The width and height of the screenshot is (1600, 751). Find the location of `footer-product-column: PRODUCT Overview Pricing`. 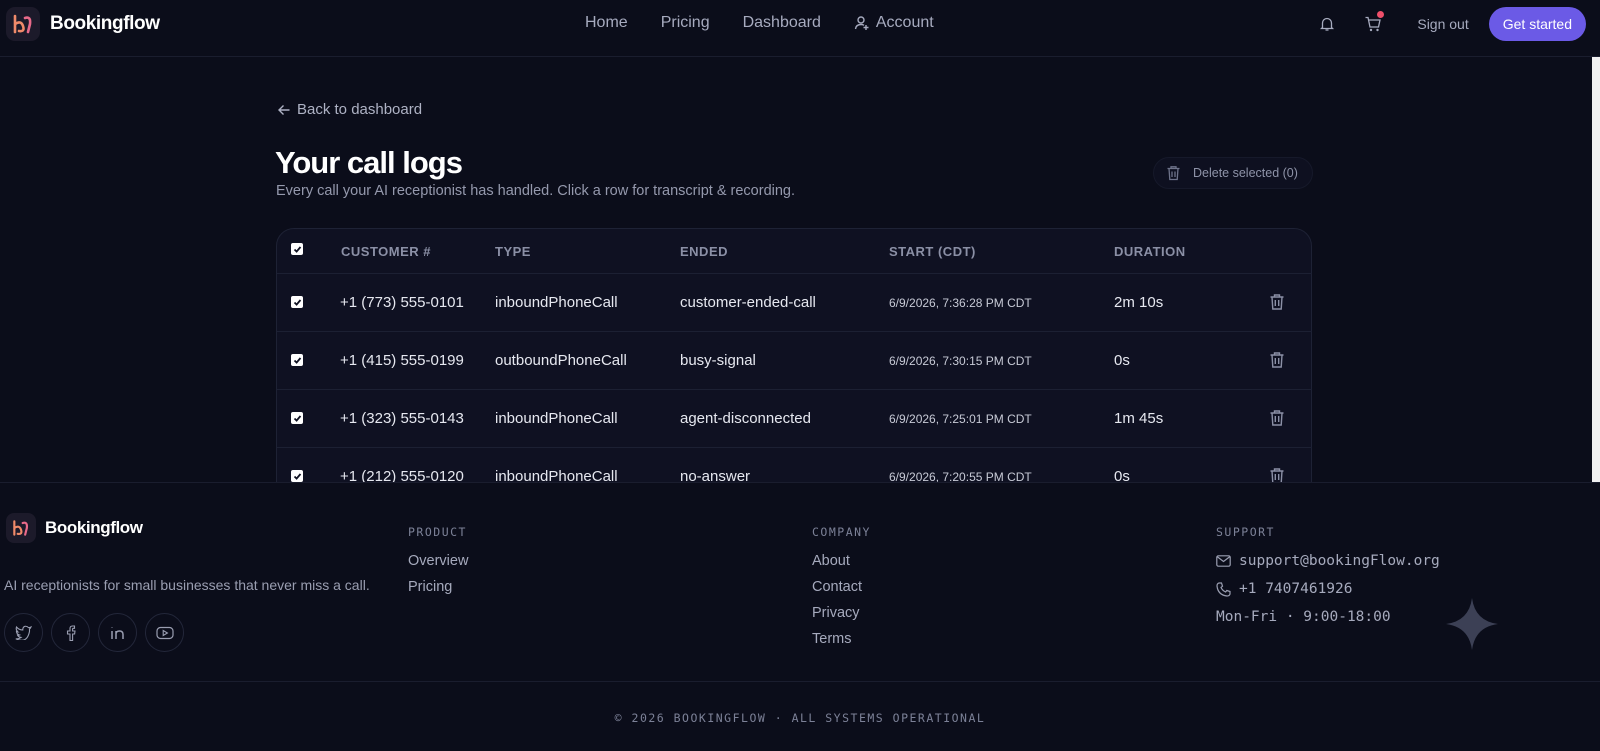

footer-product-column: PRODUCT Overview Pricing is located at coordinates (438, 565).